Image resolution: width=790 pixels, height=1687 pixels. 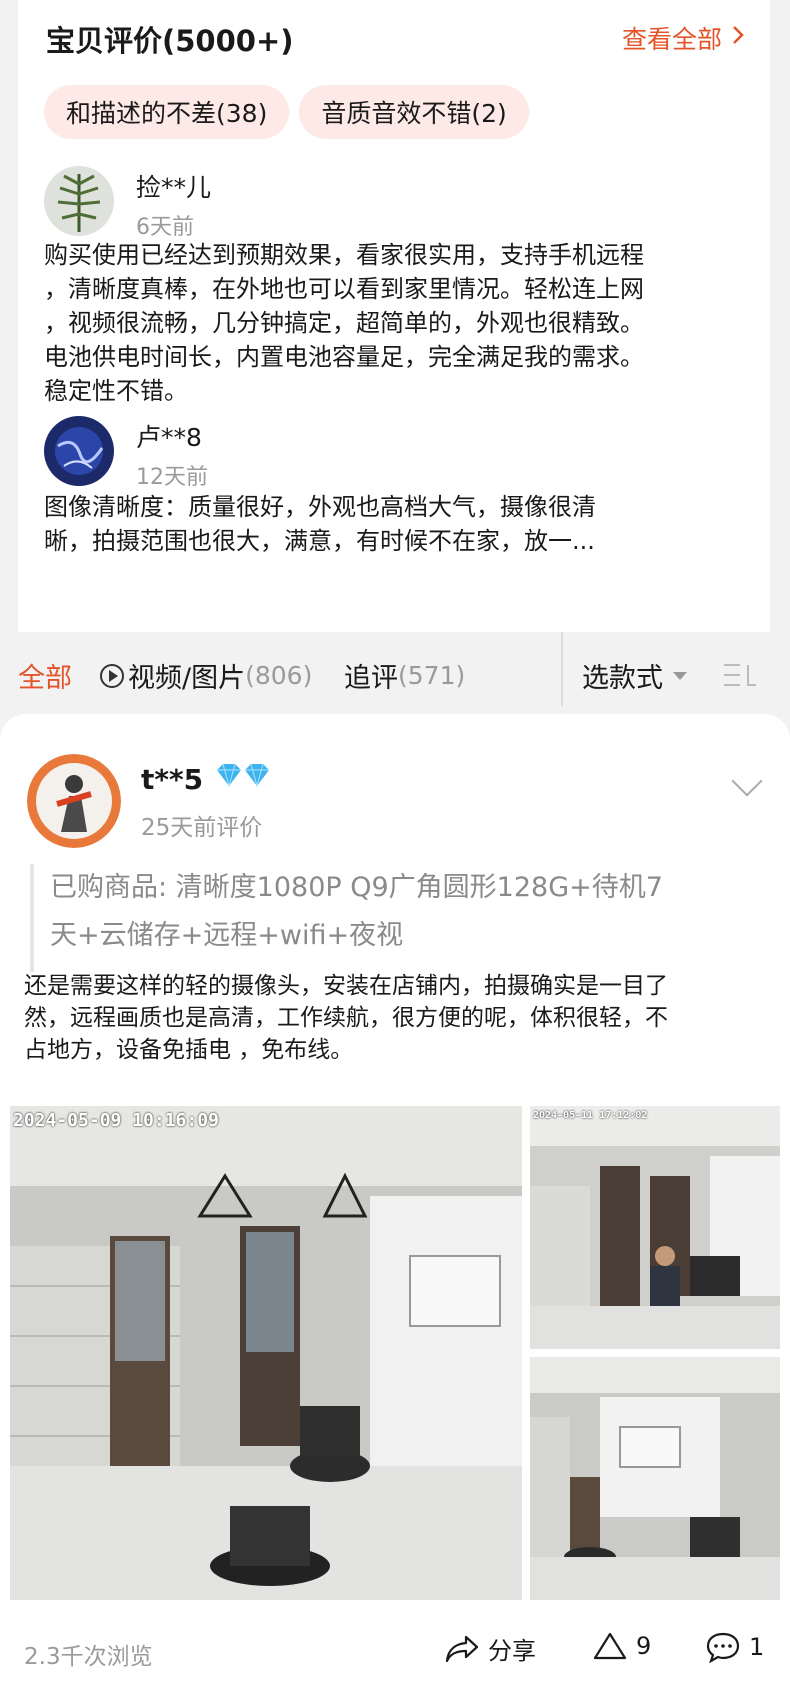 I want to click on tab-divider, so click(x=562, y=669).